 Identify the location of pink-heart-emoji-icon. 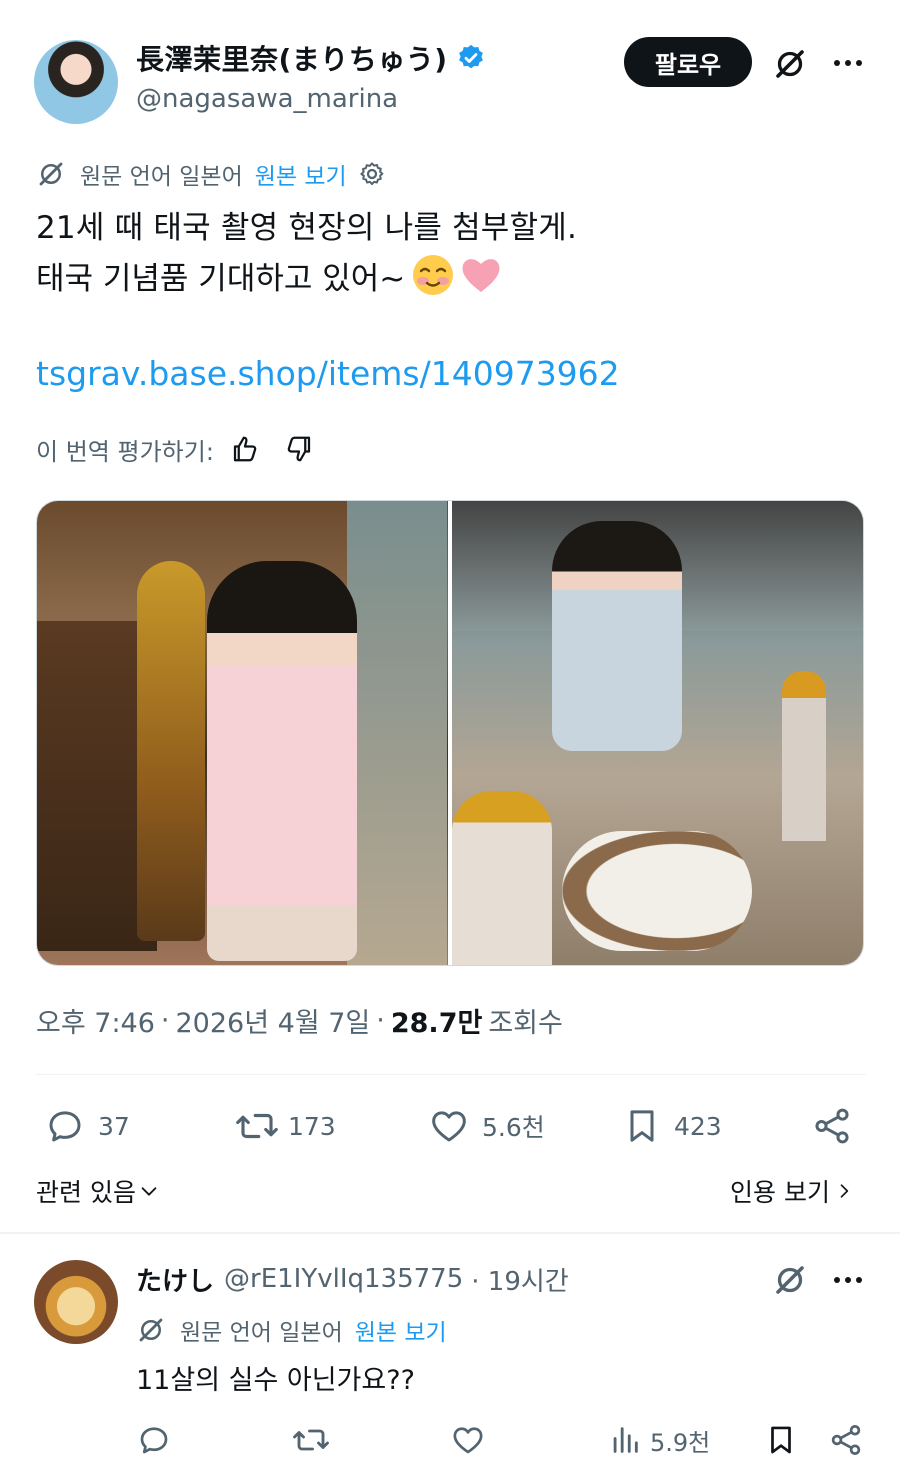
(481, 275).